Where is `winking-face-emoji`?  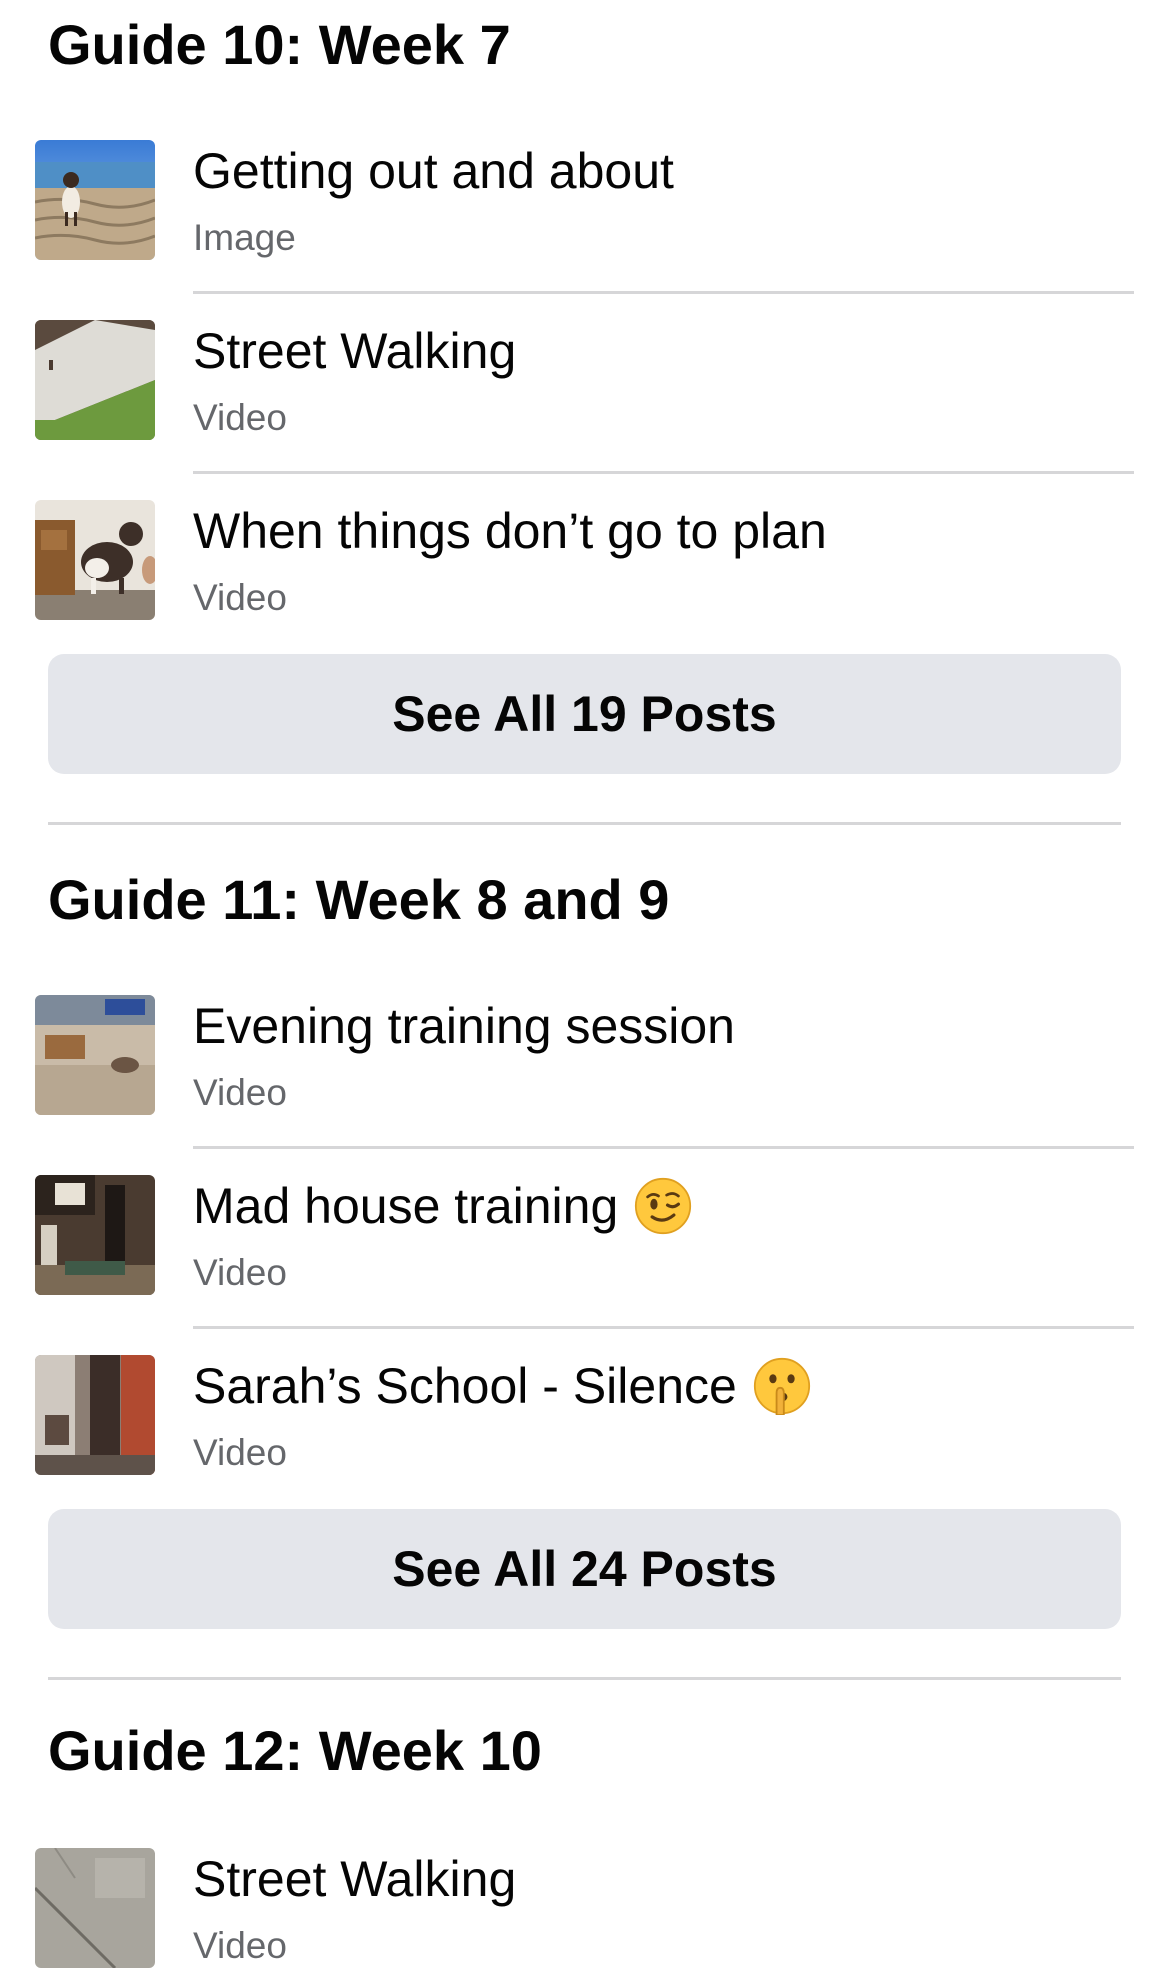 winking-face-emoji is located at coordinates (663, 1205).